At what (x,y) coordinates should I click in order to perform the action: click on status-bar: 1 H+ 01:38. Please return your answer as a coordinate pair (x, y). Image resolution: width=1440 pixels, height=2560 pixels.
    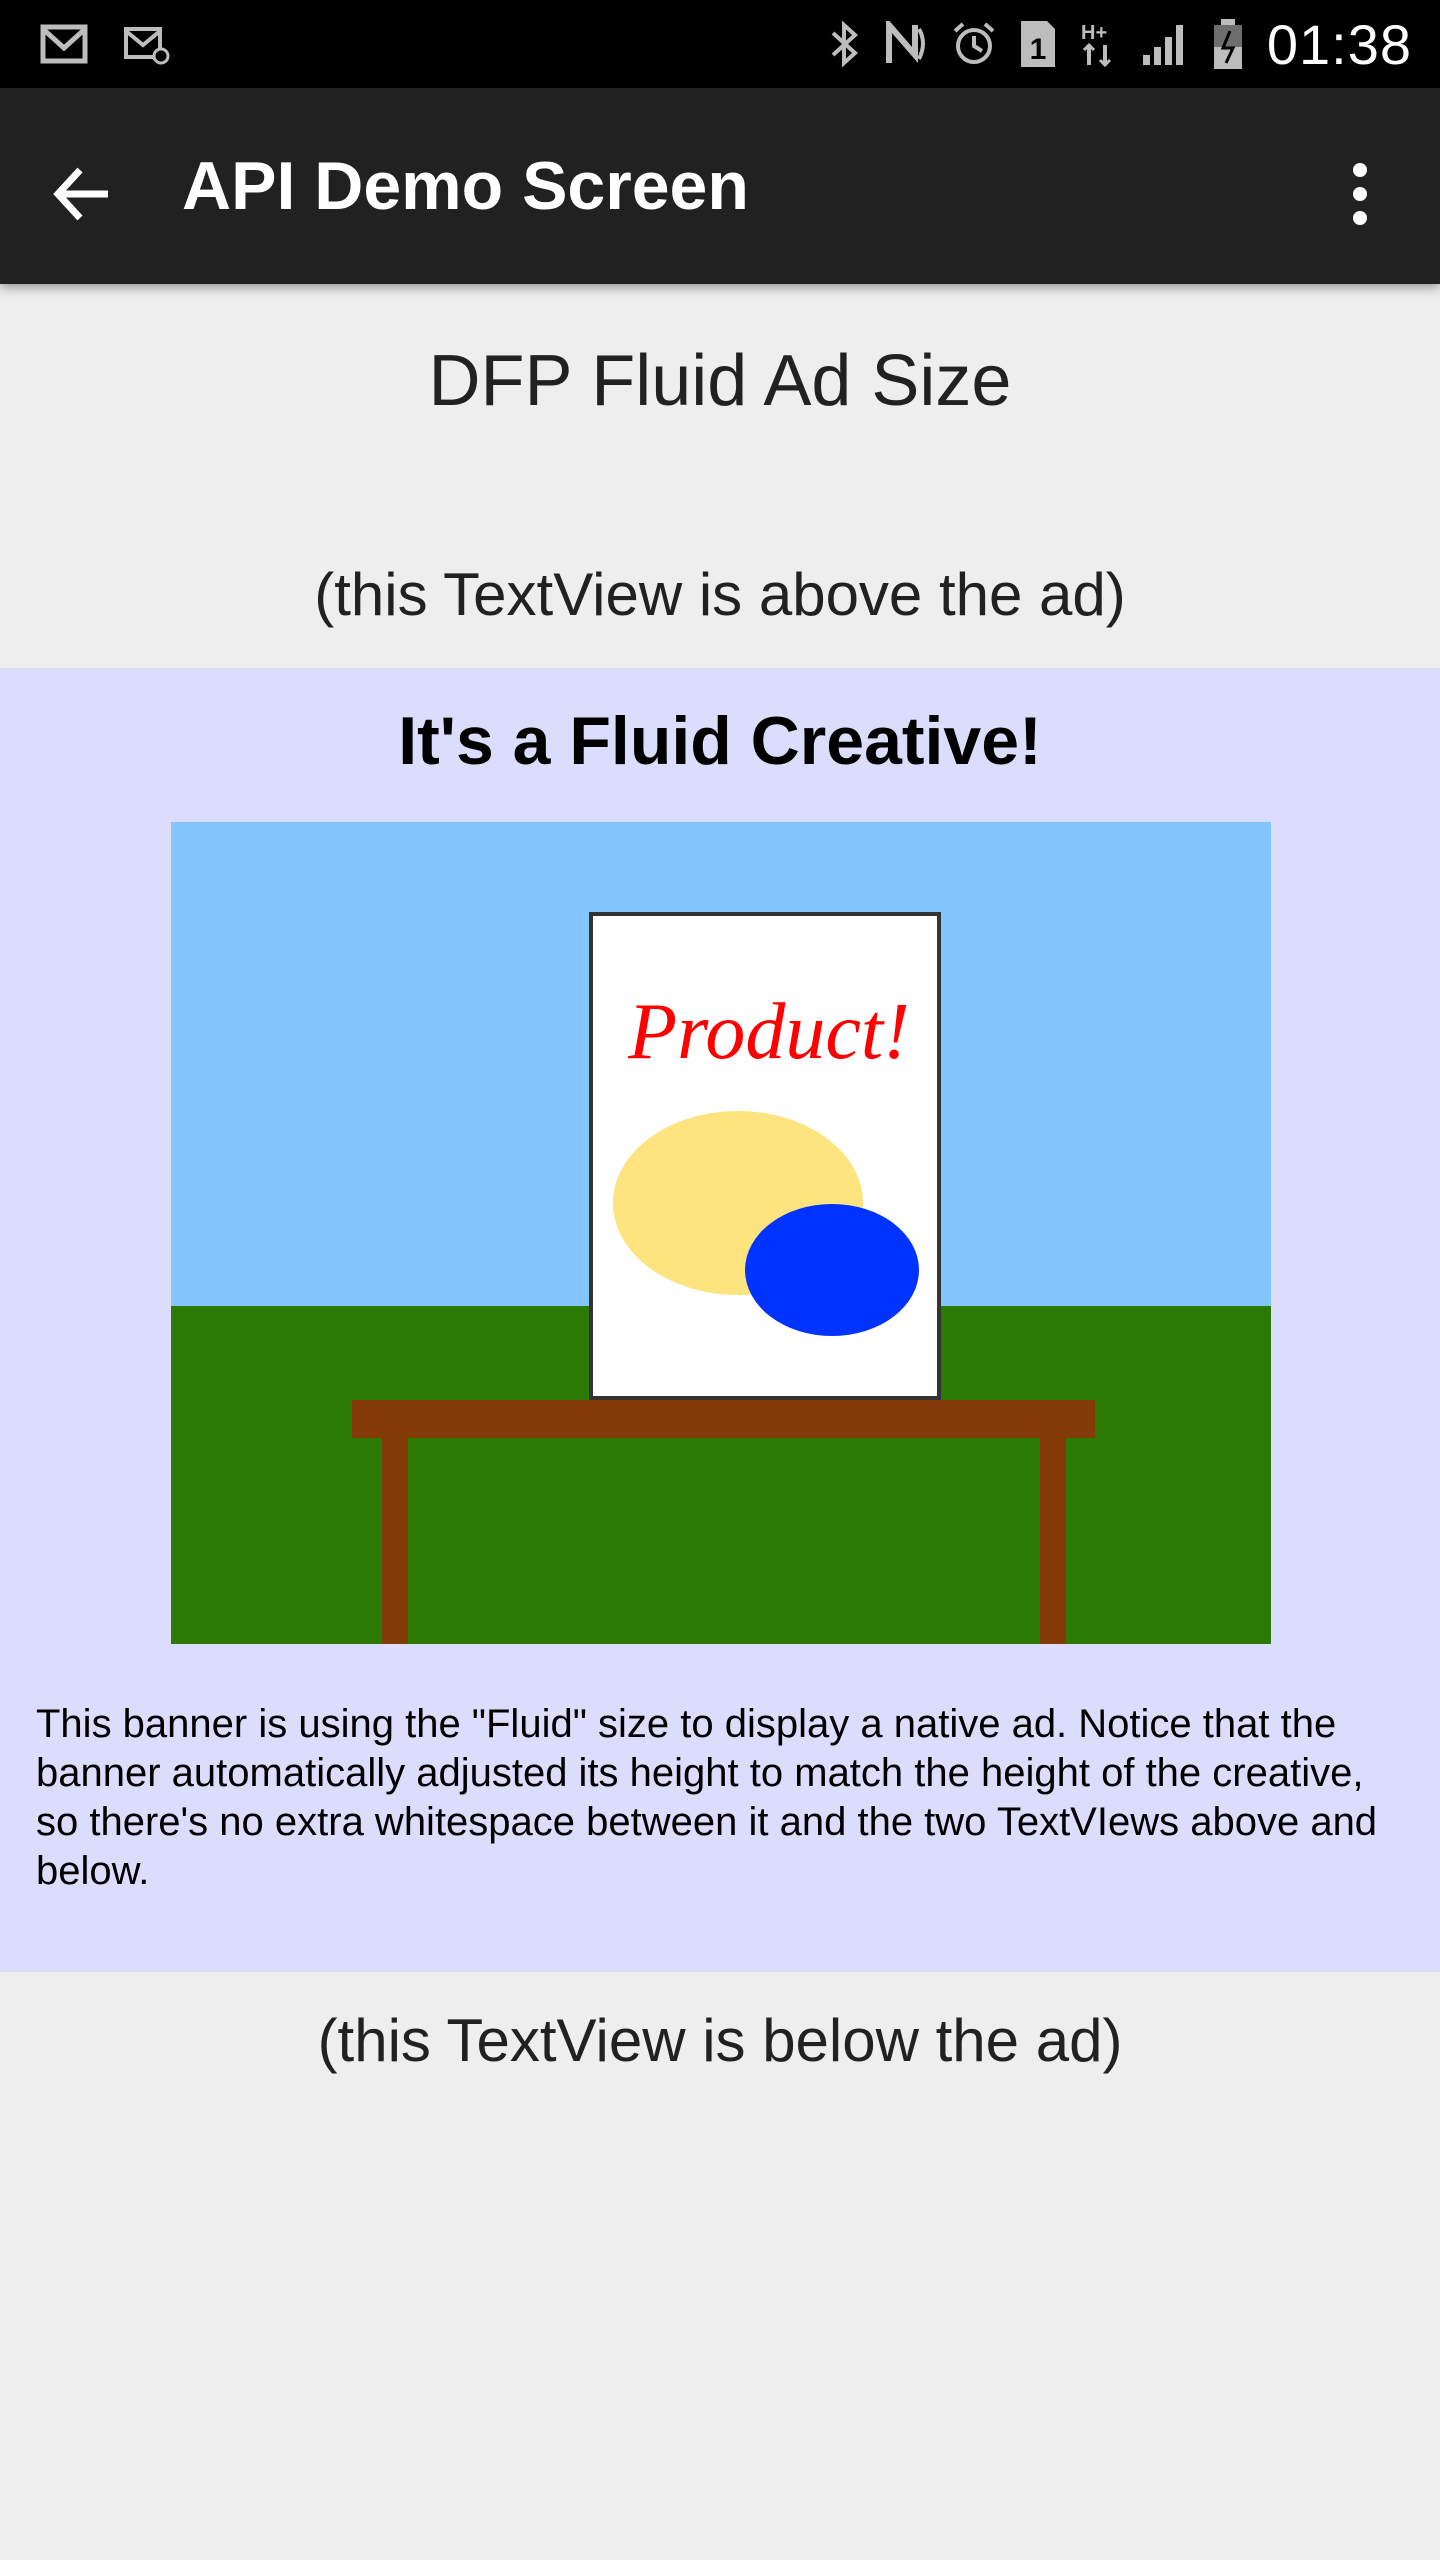
    Looking at the image, I should click on (720, 44).